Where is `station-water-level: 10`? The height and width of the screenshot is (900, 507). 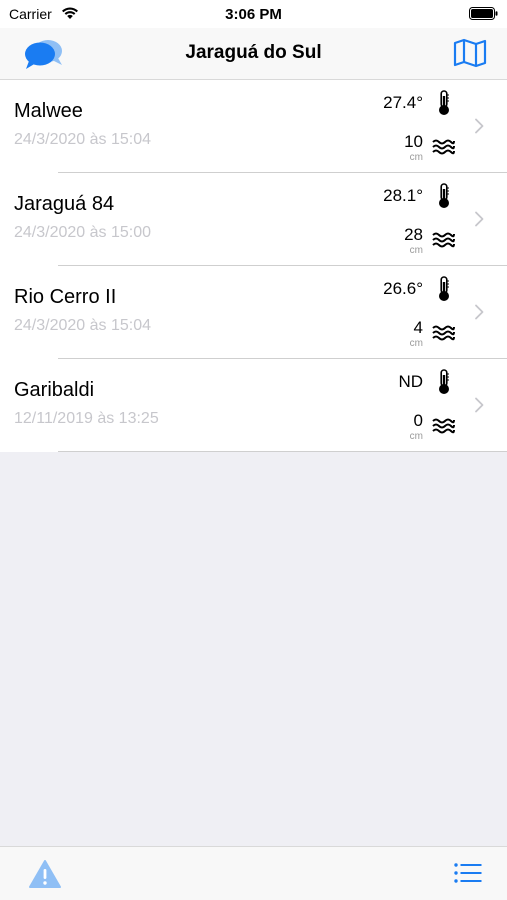
station-water-level: 10 is located at coordinates (413, 141).